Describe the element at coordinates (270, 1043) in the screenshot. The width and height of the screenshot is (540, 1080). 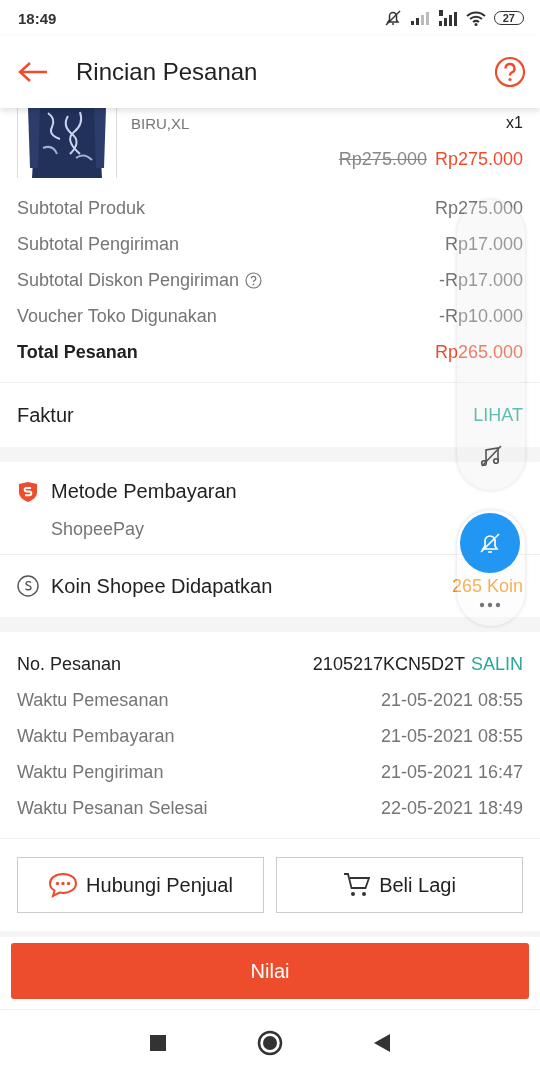
I see `home-icon` at that location.